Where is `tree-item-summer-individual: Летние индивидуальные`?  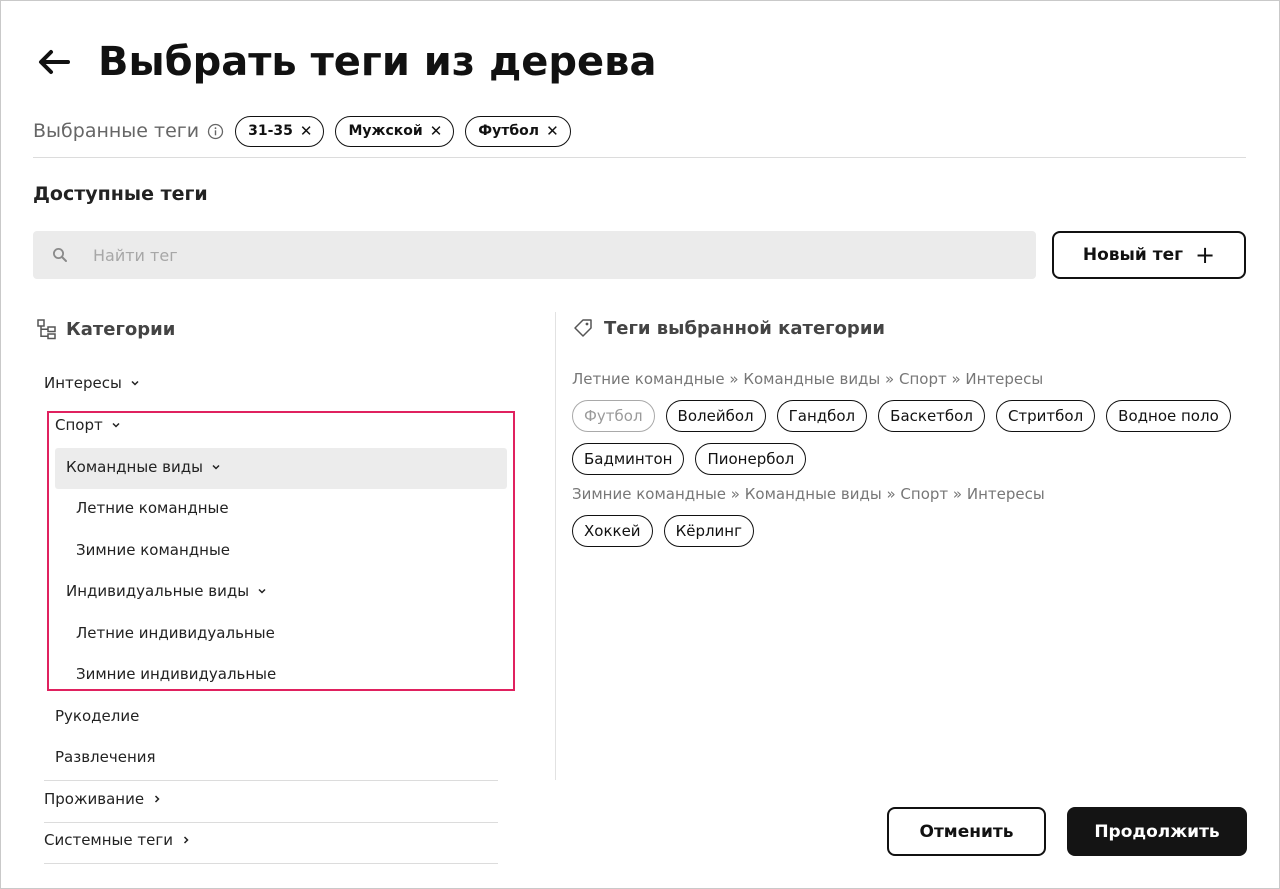
tree-item-summer-individual: Летние индивидуальные is located at coordinates (175, 633).